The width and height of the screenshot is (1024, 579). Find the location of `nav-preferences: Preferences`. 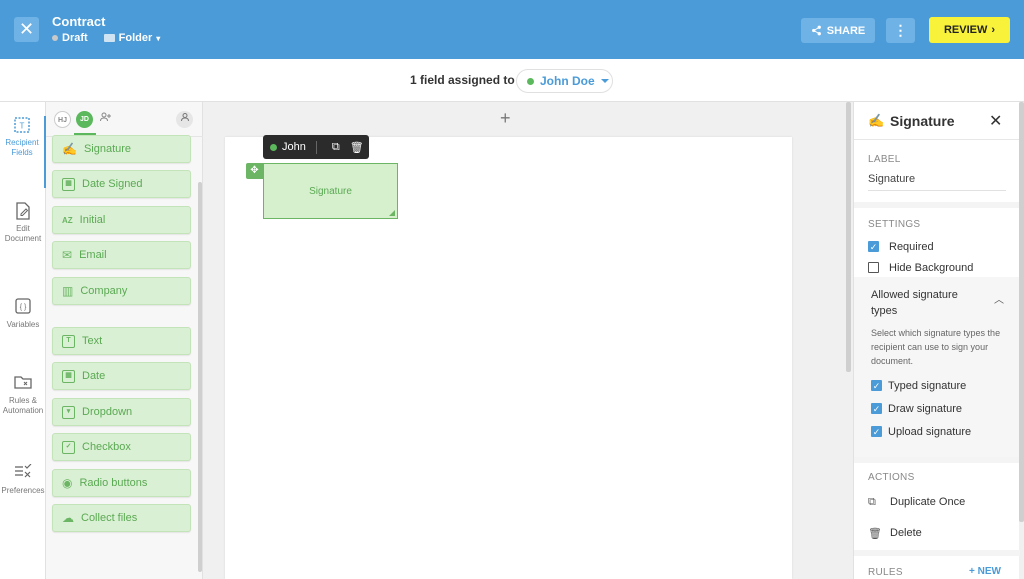

nav-preferences: Preferences is located at coordinates (23, 479).